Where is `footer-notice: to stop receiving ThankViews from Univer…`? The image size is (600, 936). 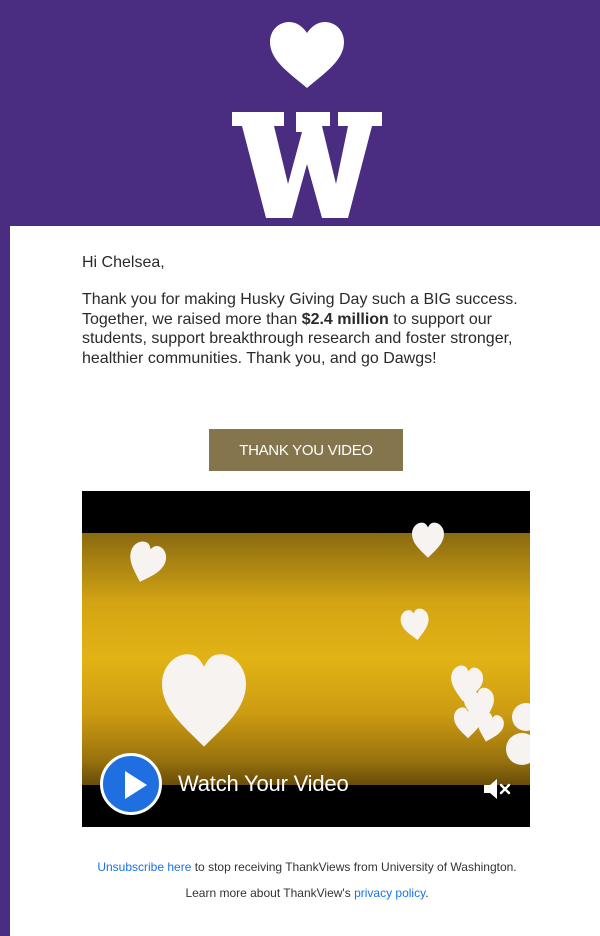 footer-notice: to stop receiving ThankViews from Univer… is located at coordinates (351, 880).